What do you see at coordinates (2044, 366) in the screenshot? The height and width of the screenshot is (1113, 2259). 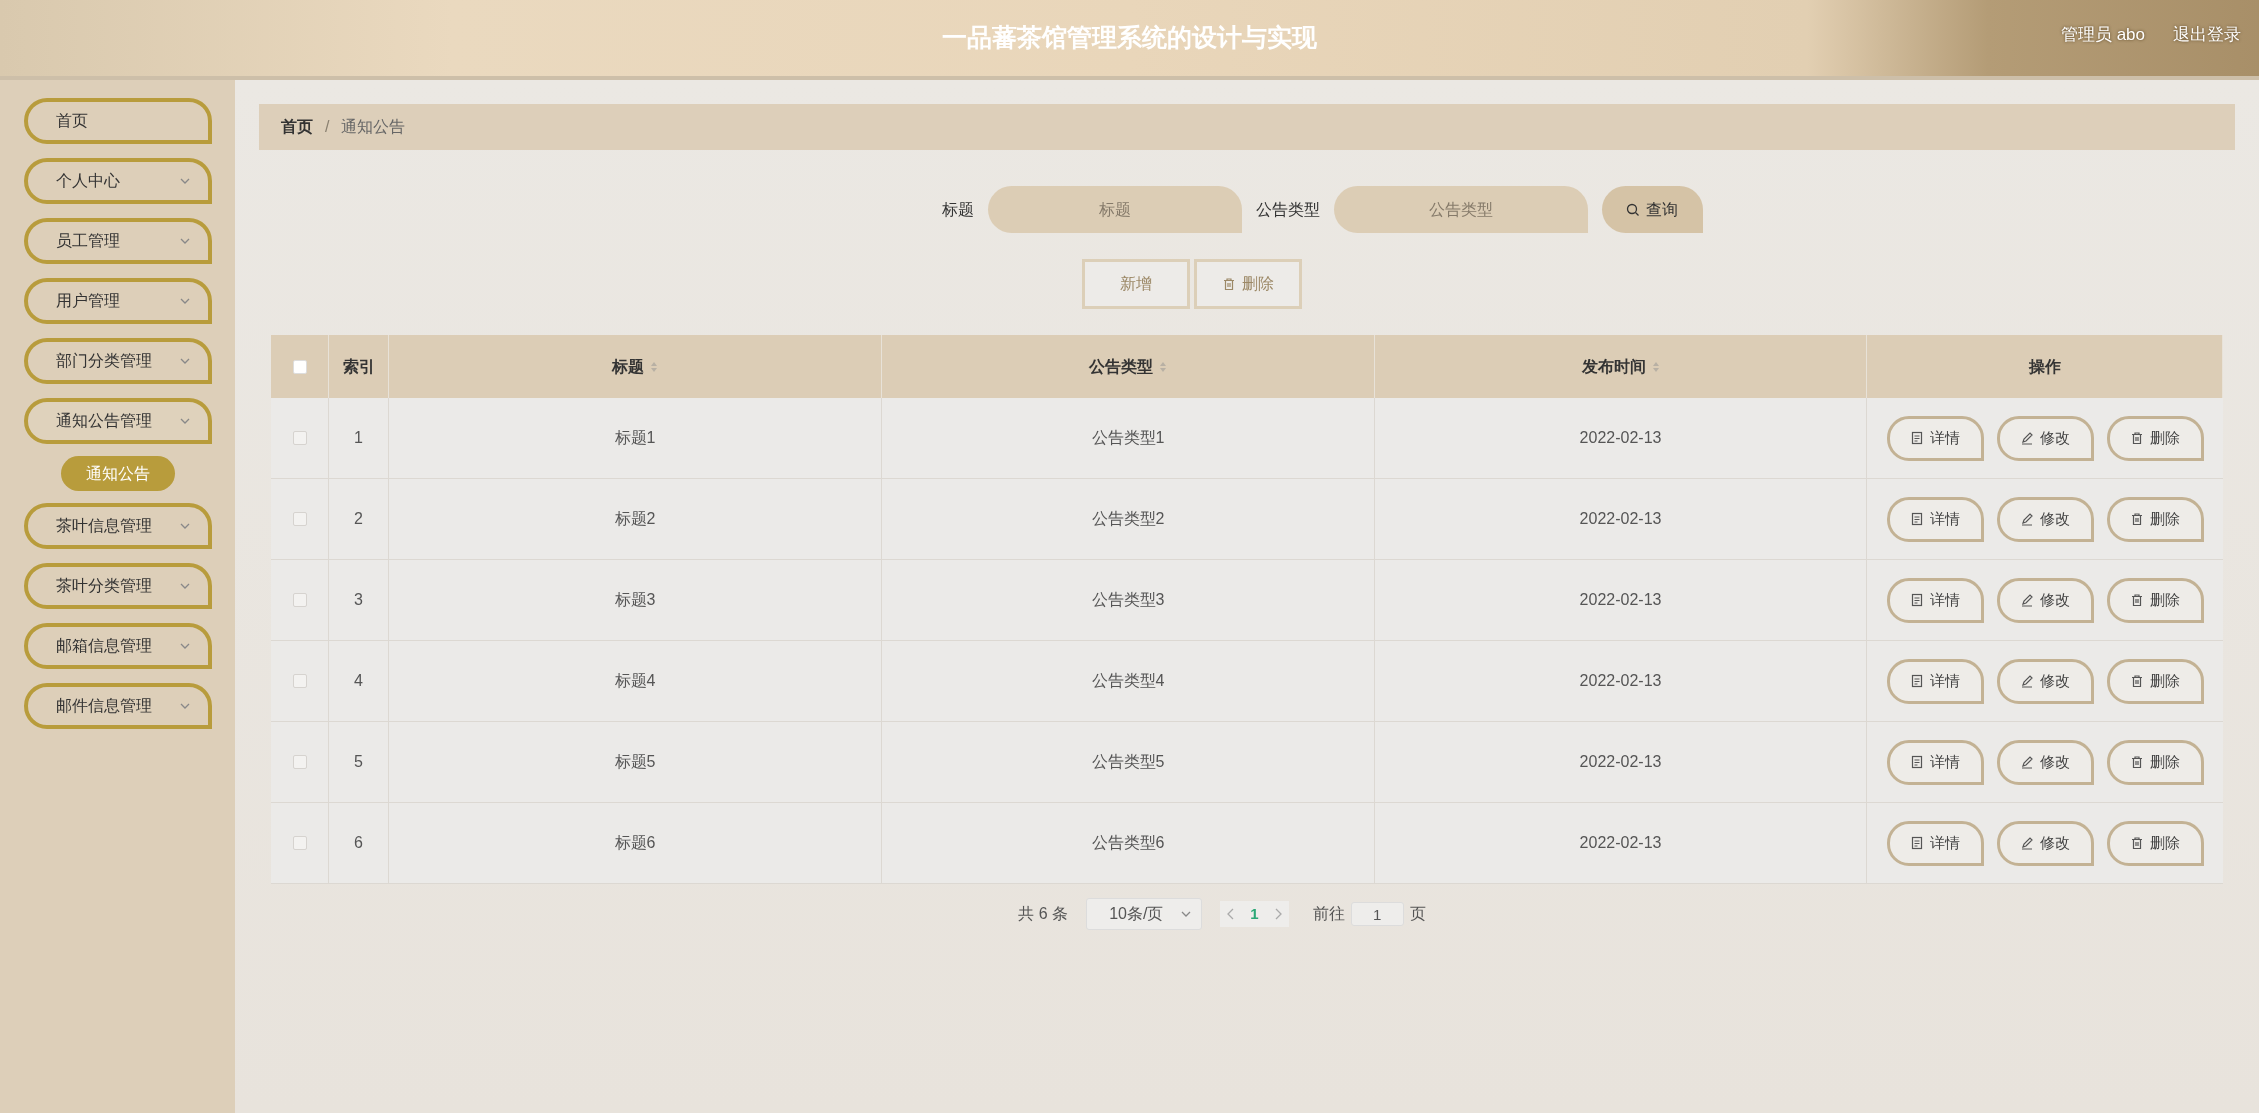 I see `column-header: 操作` at bounding box center [2044, 366].